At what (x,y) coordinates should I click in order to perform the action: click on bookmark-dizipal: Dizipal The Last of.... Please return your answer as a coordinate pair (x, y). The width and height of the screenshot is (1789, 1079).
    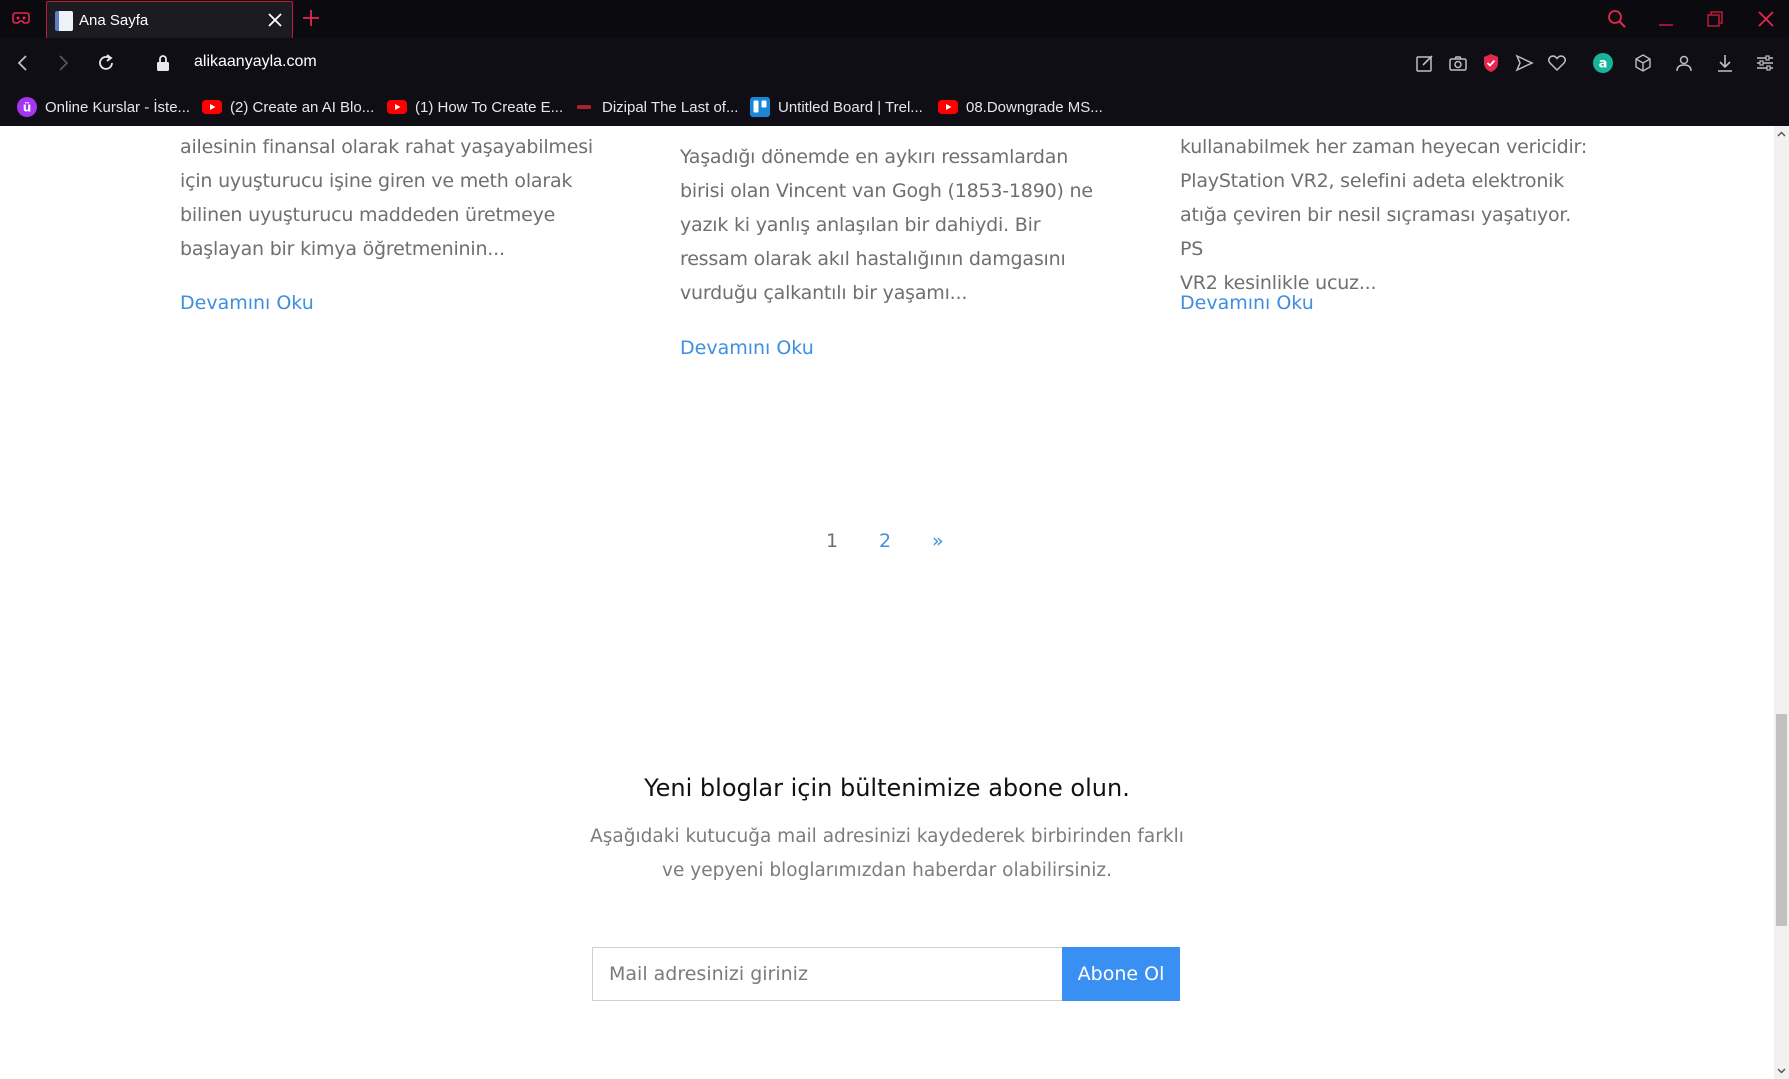
    Looking at the image, I should click on (656, 107).